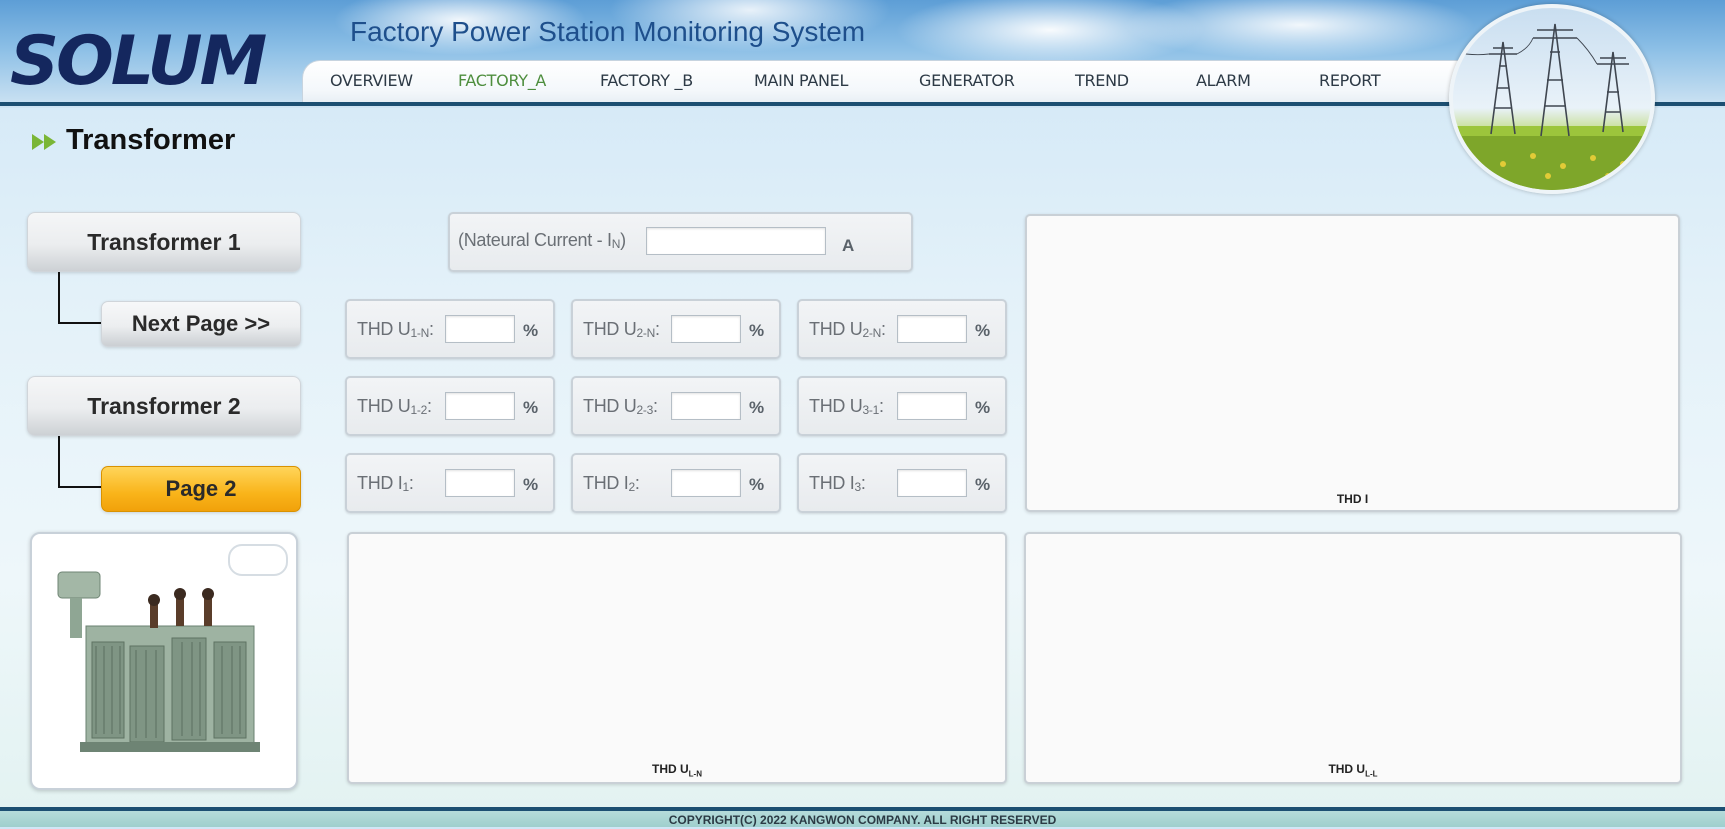  I want to click on thd-u1n-input, so click(480, 329).